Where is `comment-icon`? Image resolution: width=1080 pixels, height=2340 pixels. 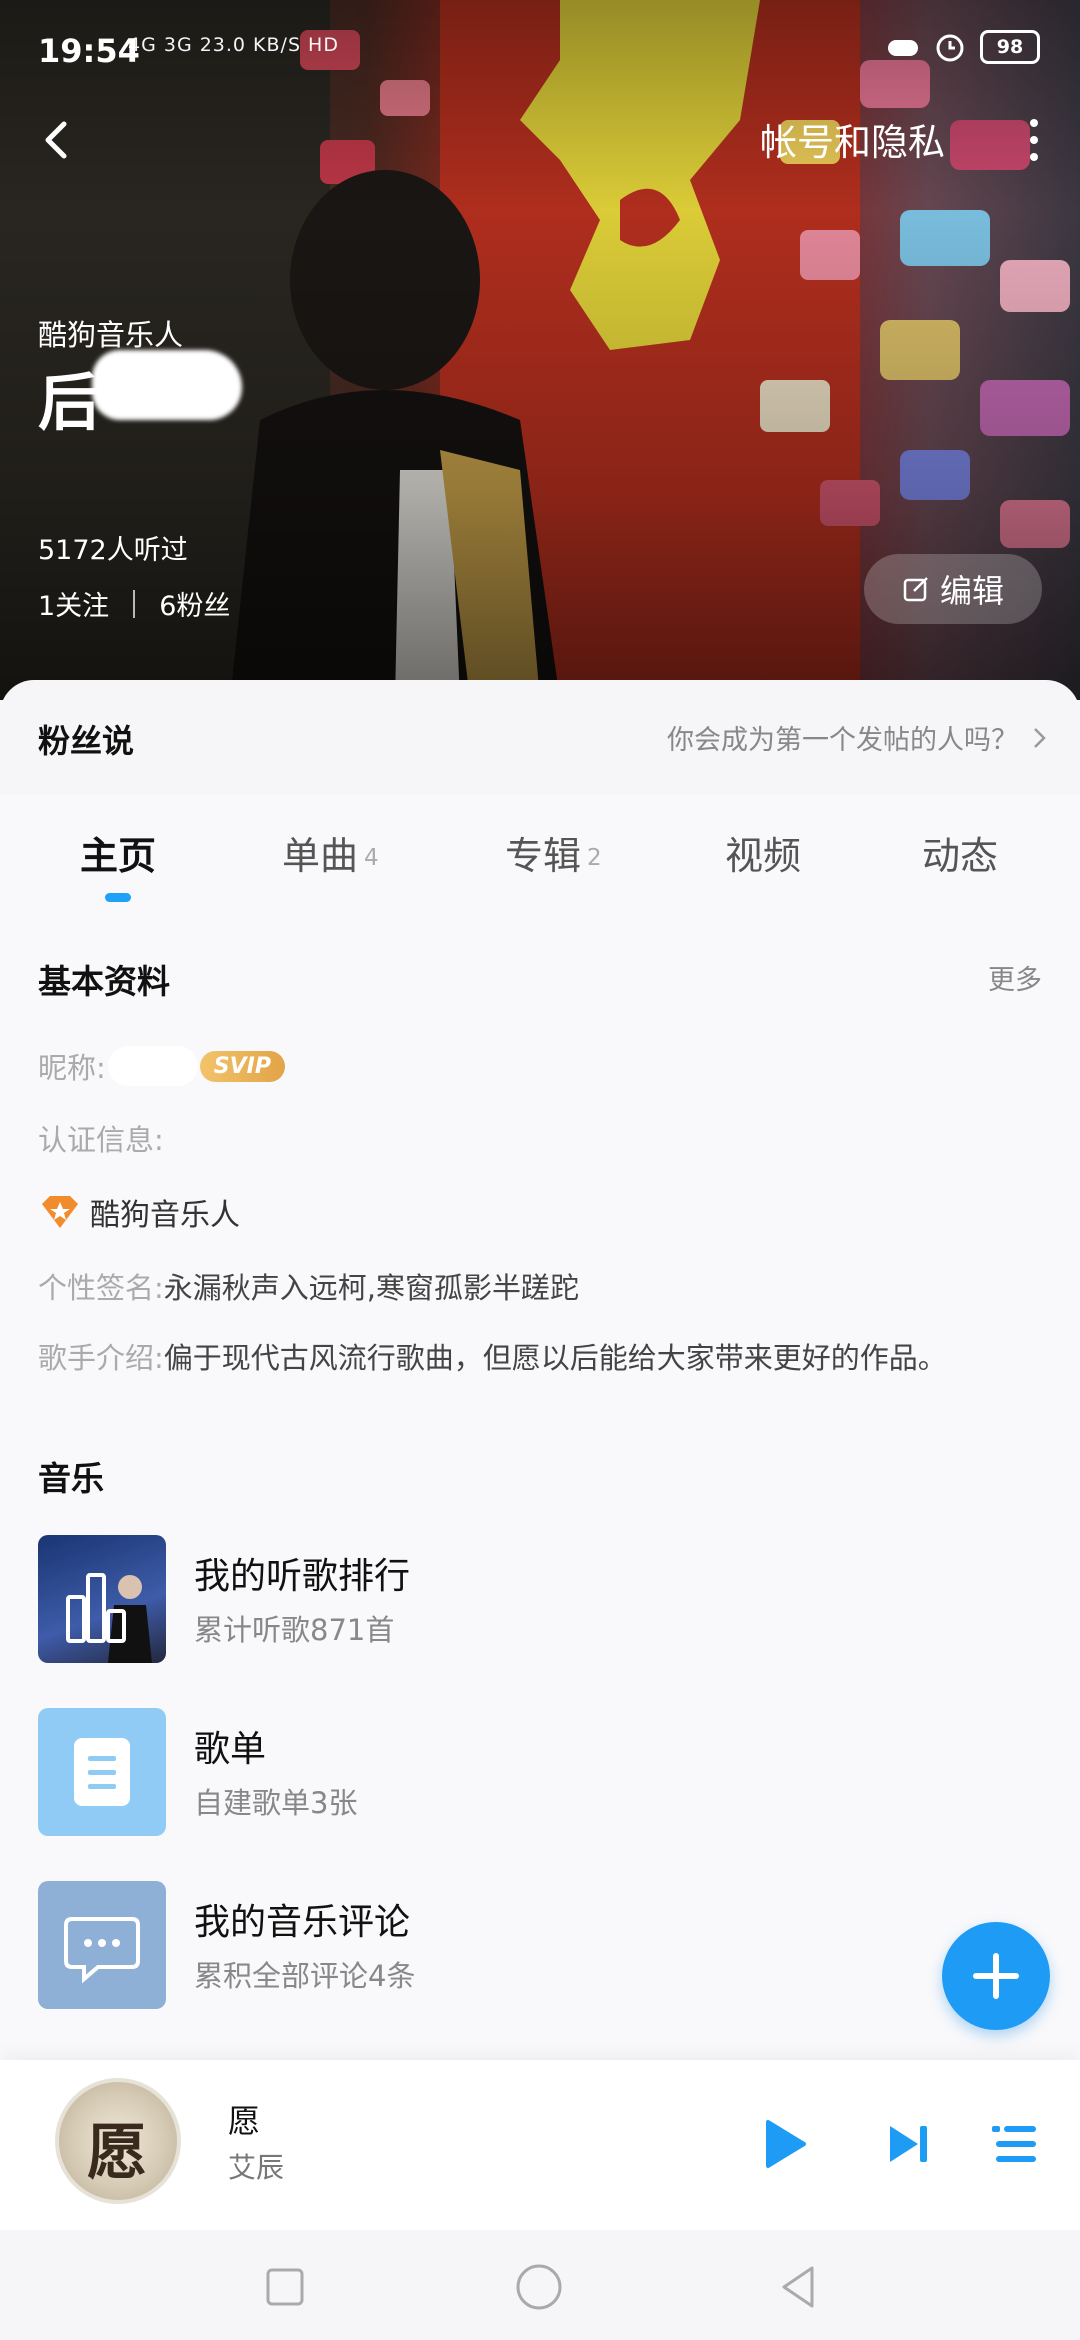 comment-icon is located at coordinates (102, 1950).